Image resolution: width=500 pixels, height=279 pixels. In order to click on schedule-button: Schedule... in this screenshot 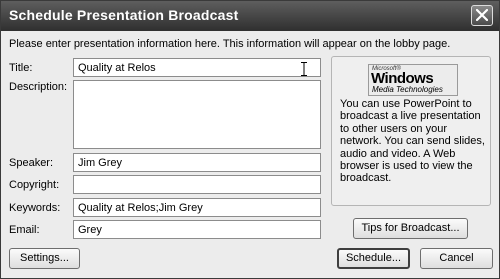, I will do `click(373, 258)`.